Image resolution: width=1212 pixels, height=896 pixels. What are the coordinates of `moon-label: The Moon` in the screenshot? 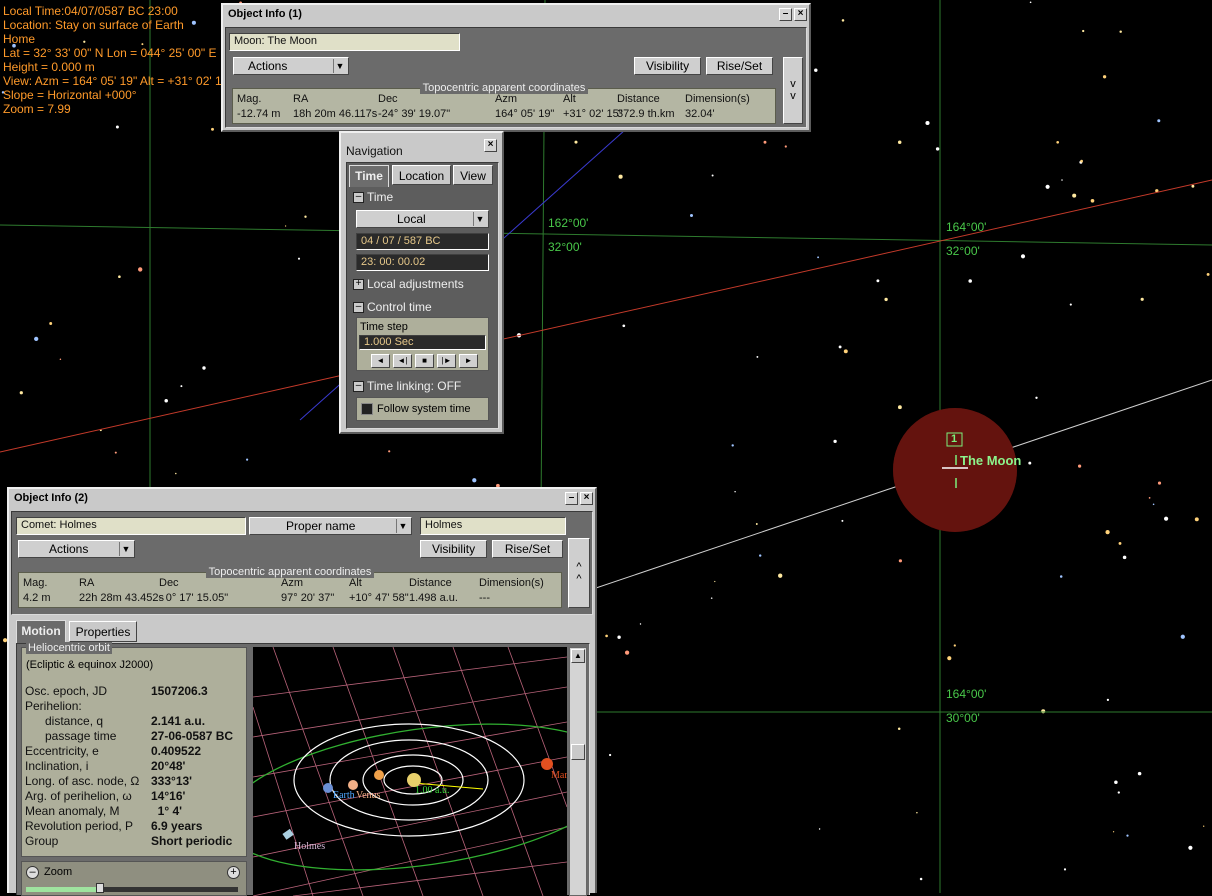 It's located at (990, 460).